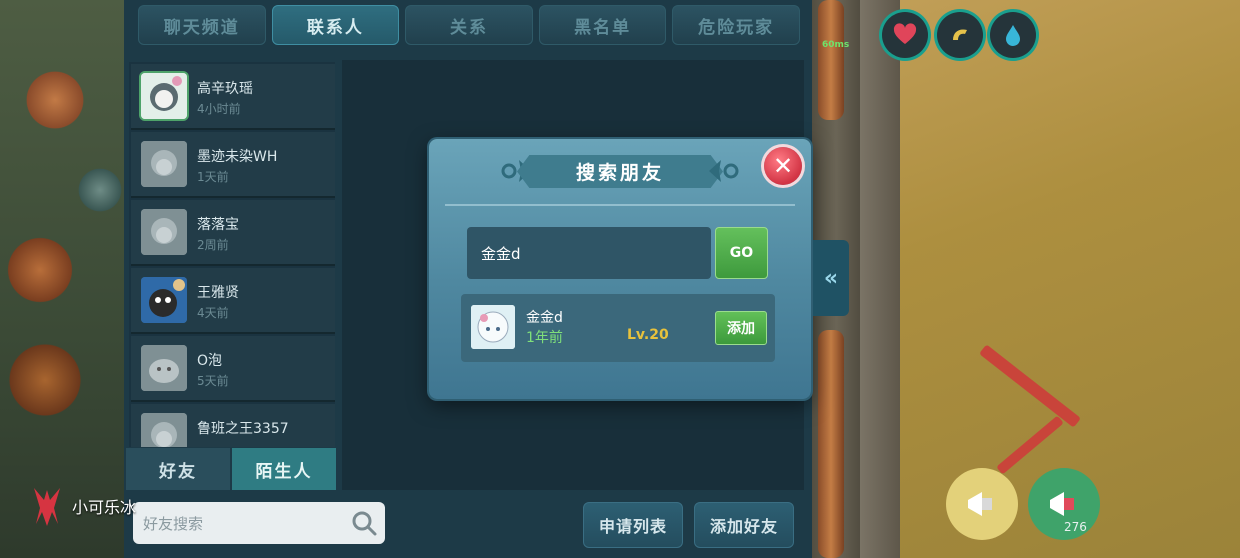  What do you see at coordinates (47, 507) in the screenshot?
I see `watermark-logo-icon` at bounding box center [47, 507].